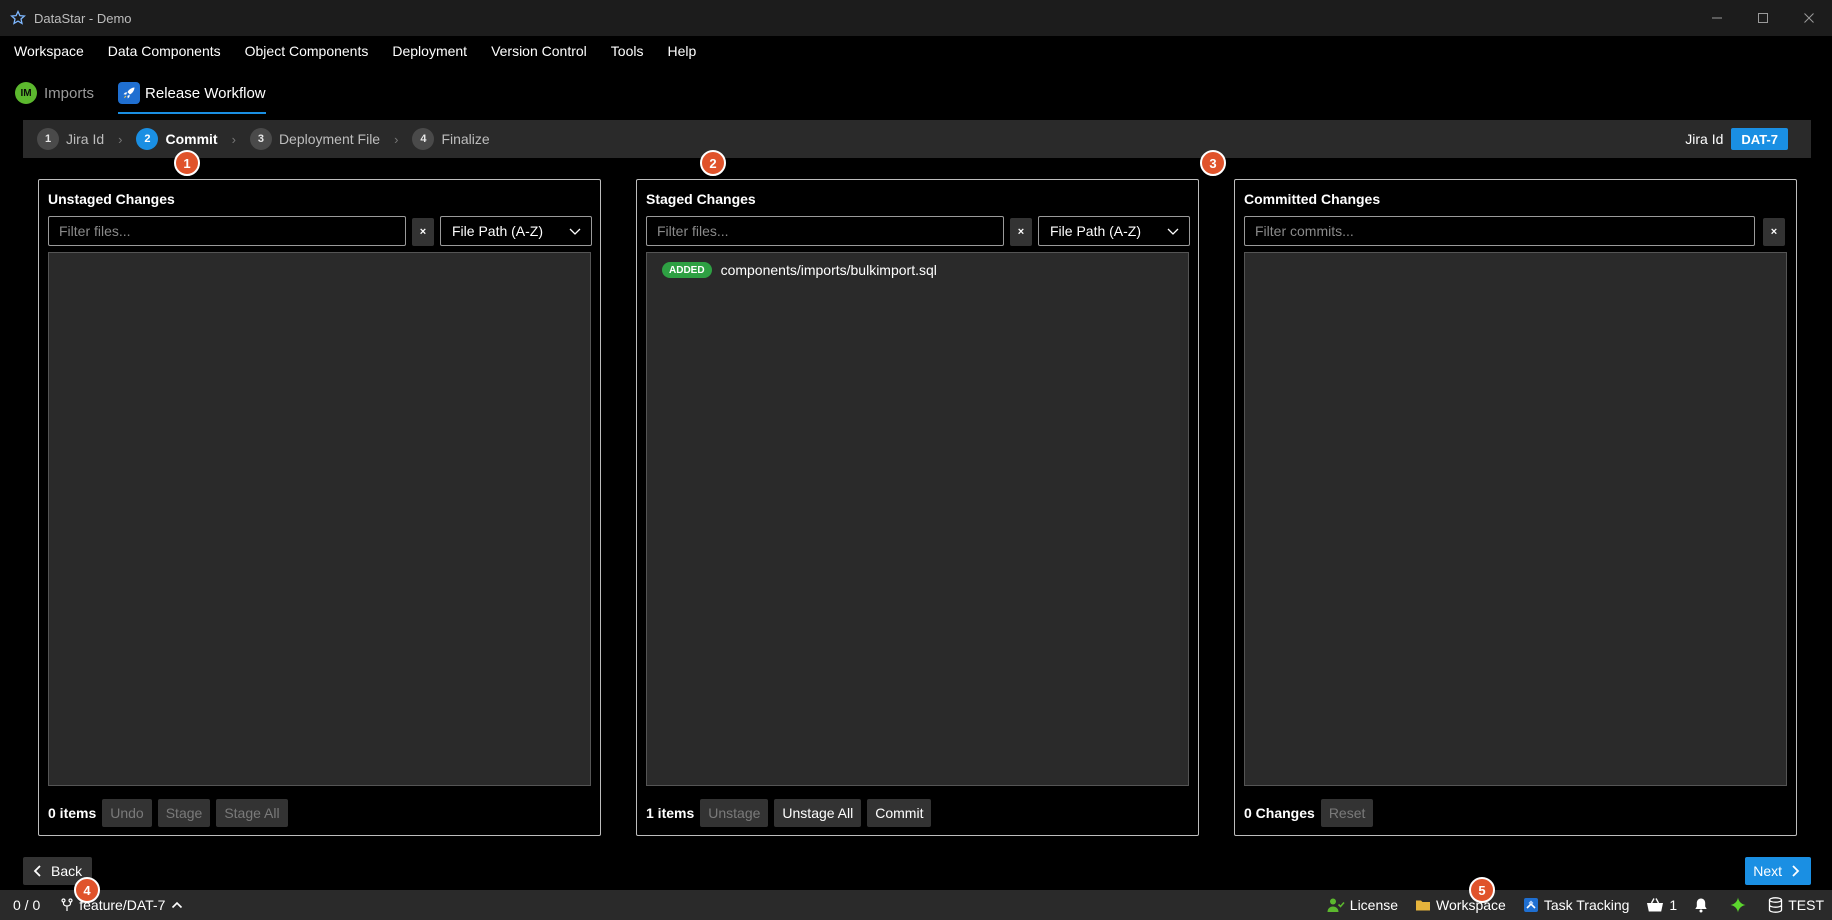 Image resolution: width=1832 pixels, height=920 pixels. Describe the element at coordinates (48, 139) in the screenshot. I see `step-number: 1` at that location.